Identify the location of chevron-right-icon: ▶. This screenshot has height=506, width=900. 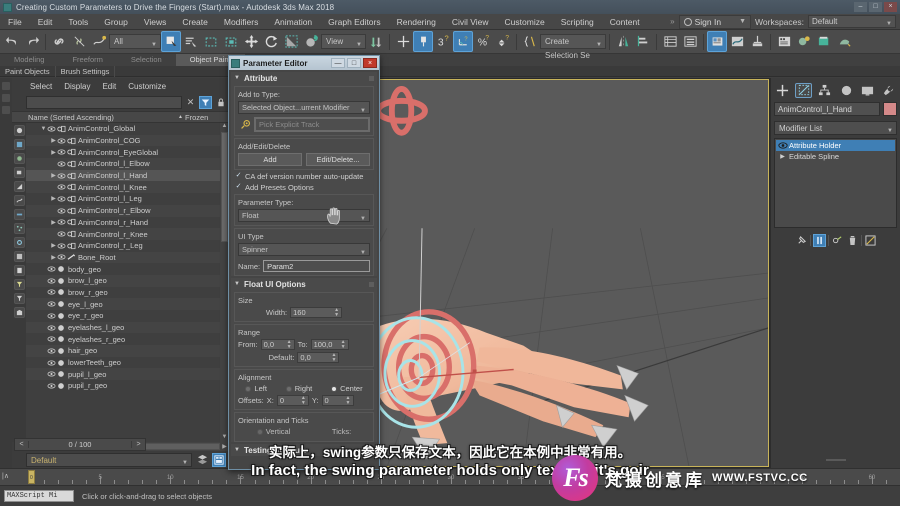
(782, 156).